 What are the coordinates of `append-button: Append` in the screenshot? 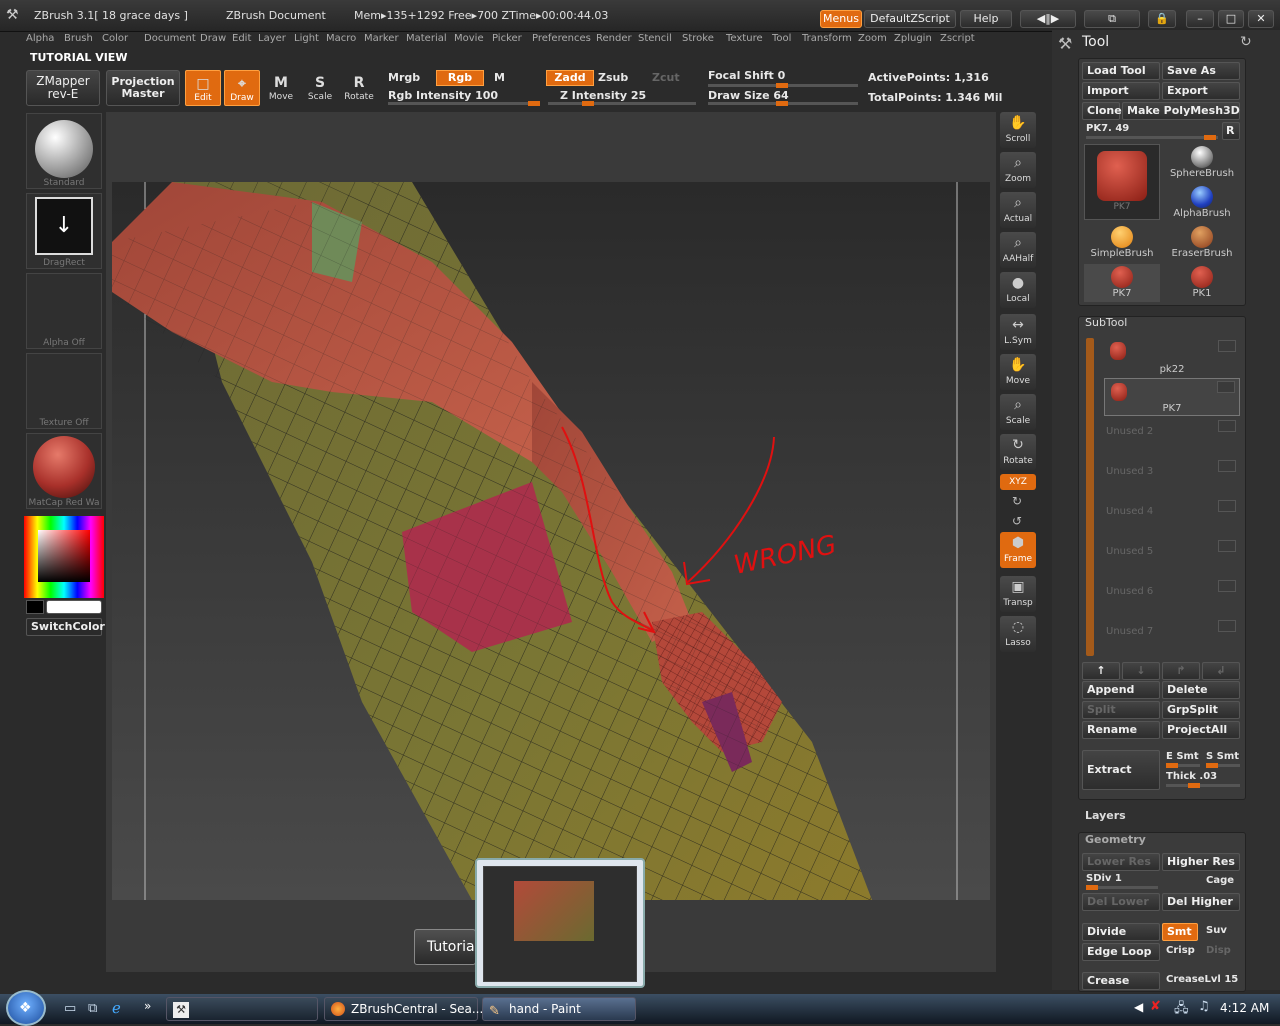 It's located at (1121, 690).